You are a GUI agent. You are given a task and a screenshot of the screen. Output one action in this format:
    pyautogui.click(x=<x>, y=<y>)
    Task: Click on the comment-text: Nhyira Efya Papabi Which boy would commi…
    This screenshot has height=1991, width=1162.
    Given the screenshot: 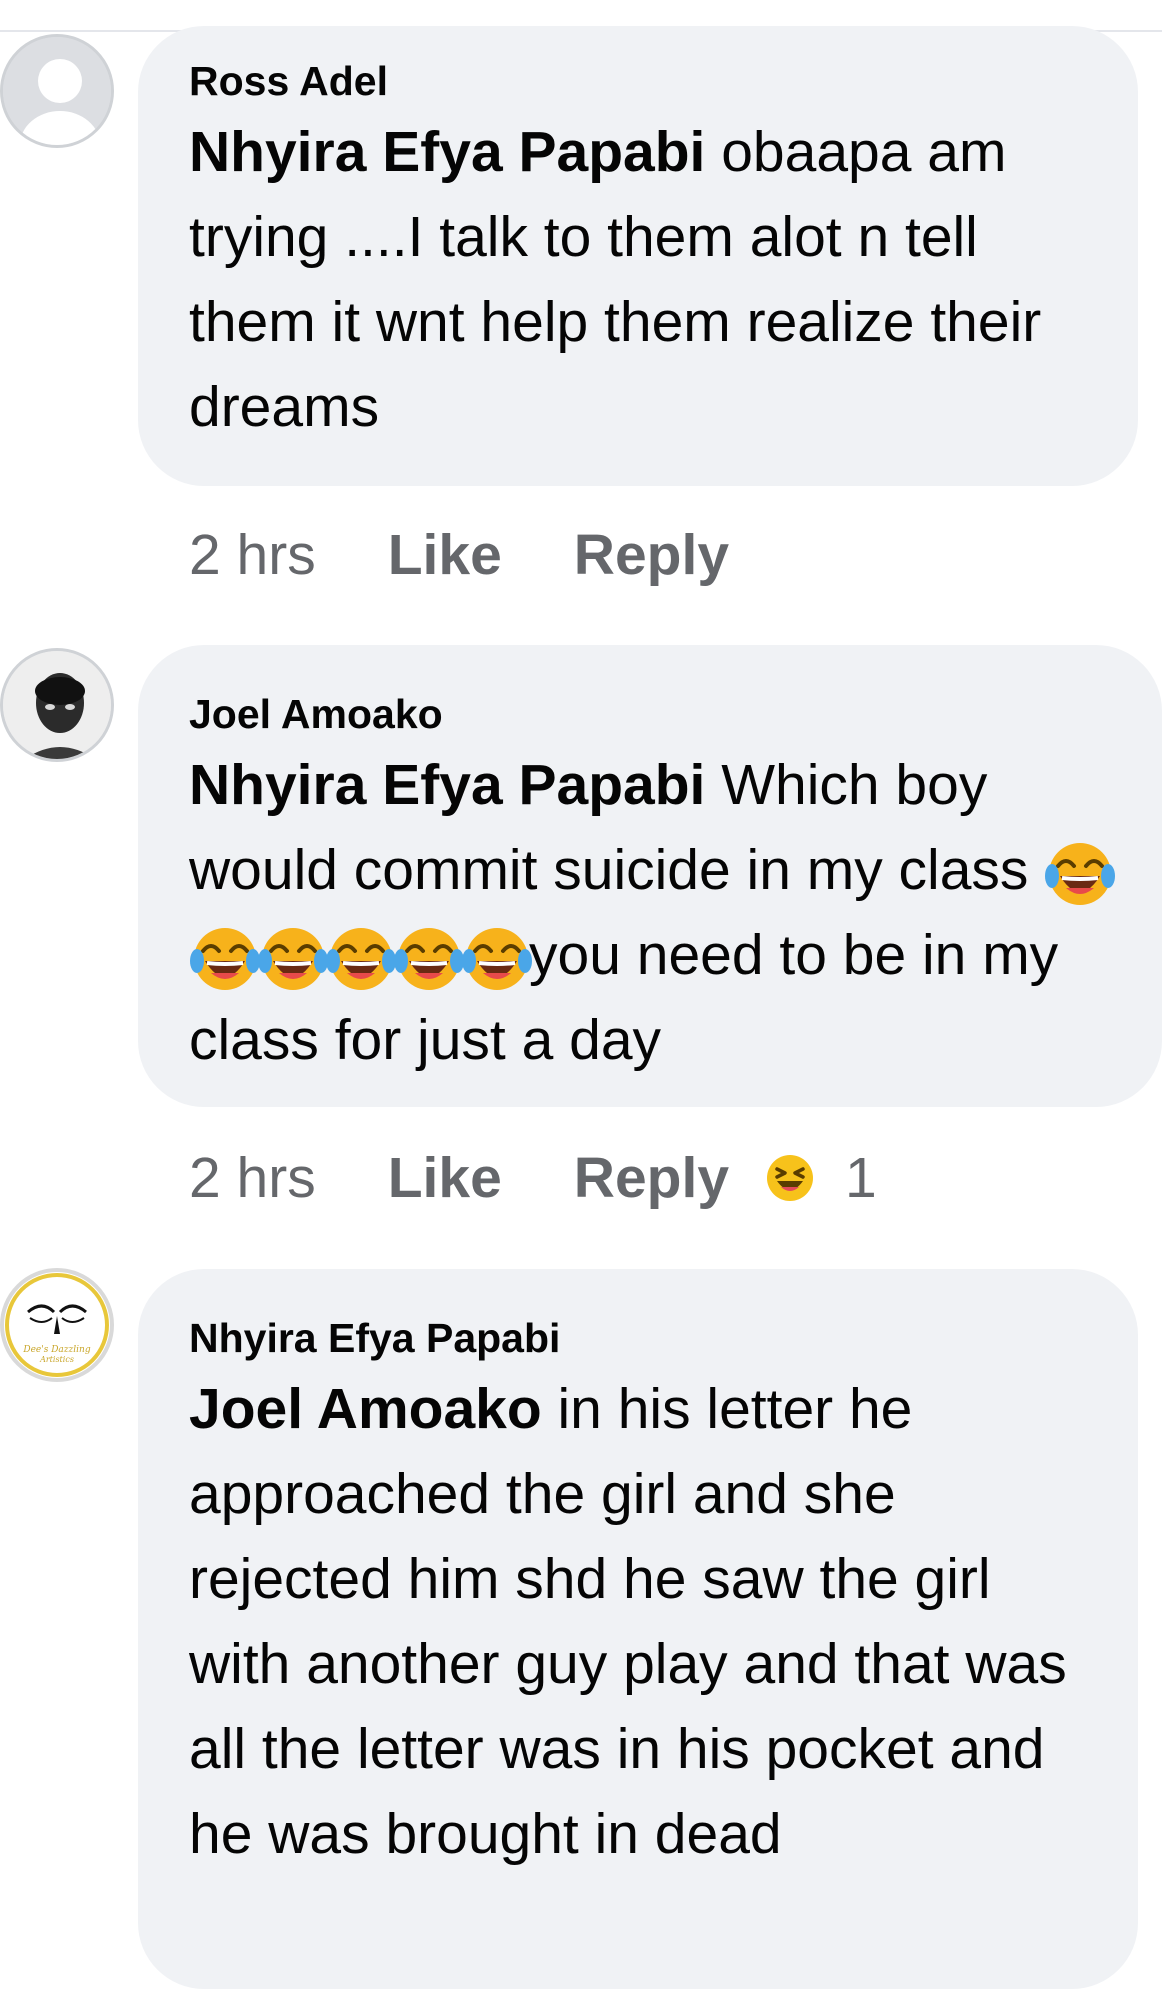 What is the action you would take?
    pyautogui.click(x=655, y=913)
    